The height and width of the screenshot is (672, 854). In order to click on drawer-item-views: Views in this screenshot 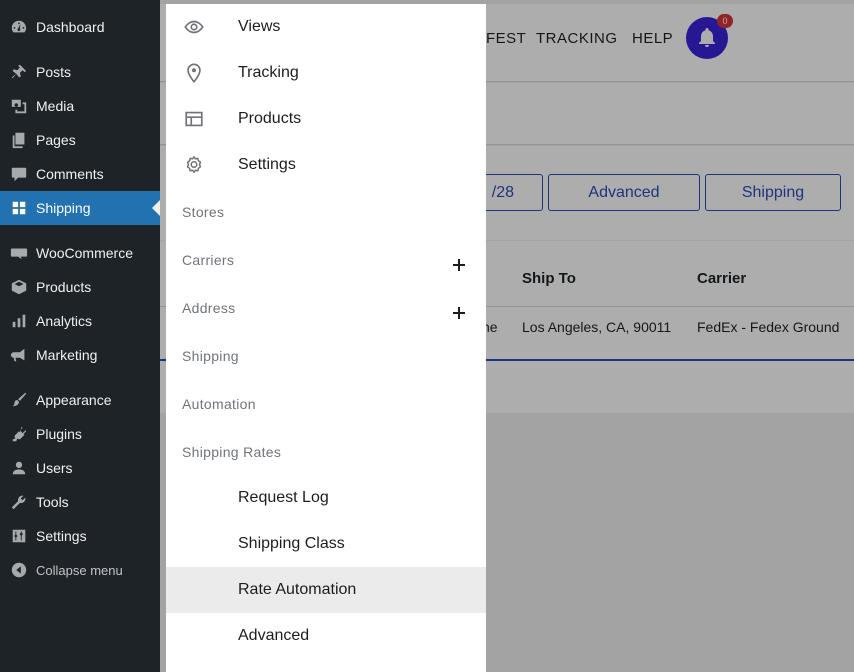, I will do `click(326, 27)`.